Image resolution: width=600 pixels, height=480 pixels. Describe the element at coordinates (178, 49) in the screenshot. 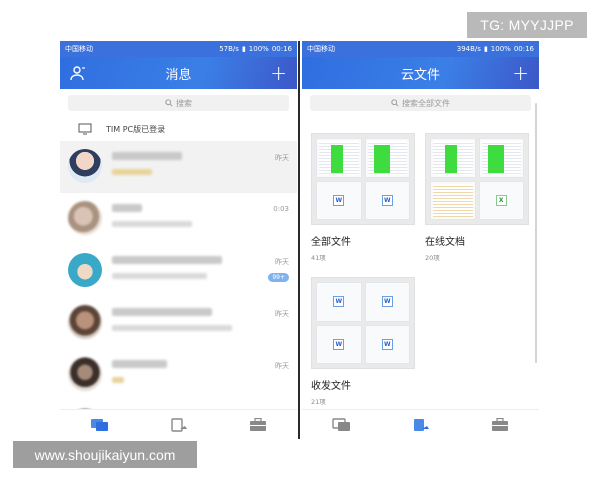

I see `status-bar: 中国移动 57B/s ▮ 100% 00:16` at that location.